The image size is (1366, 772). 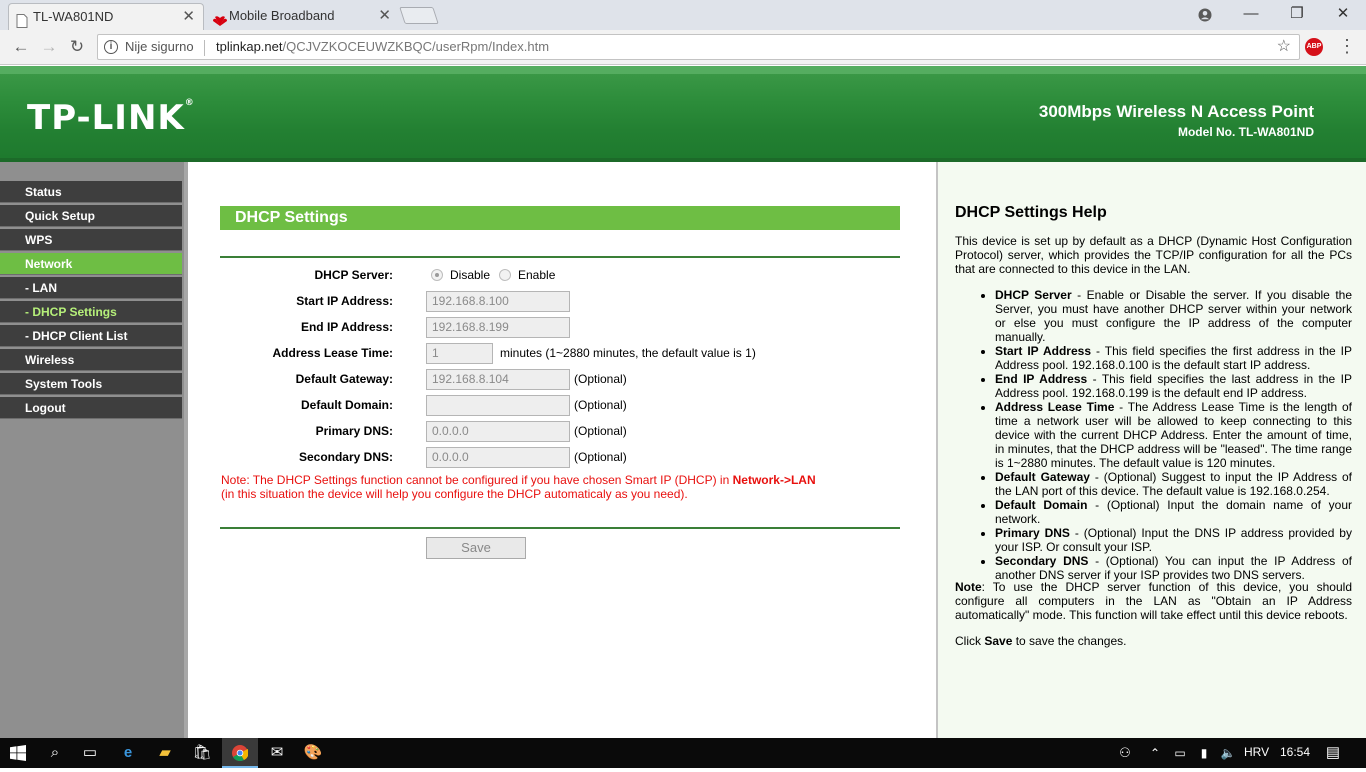 I want to click on store-icon: 🛍, so click(x=202, y=753).